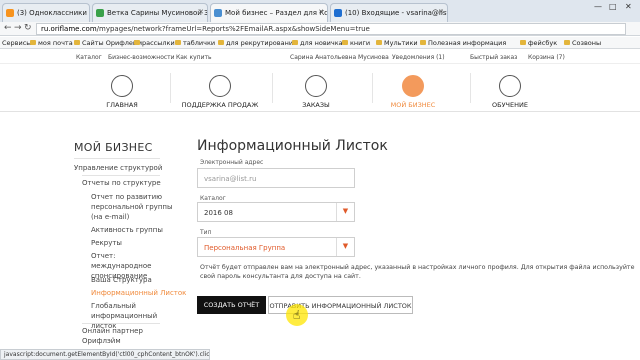 This screenshot has width=640, height=360. Describe the element at coordinates (141, 57) in the screenshot. I see `business-link: Бизнес-возможности` at that location.